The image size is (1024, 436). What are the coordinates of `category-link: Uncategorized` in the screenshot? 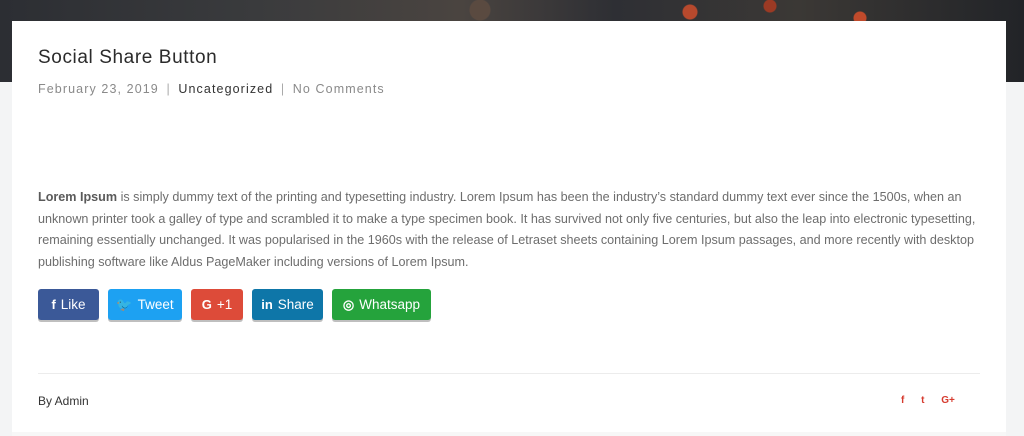 It's located at (225, 89).